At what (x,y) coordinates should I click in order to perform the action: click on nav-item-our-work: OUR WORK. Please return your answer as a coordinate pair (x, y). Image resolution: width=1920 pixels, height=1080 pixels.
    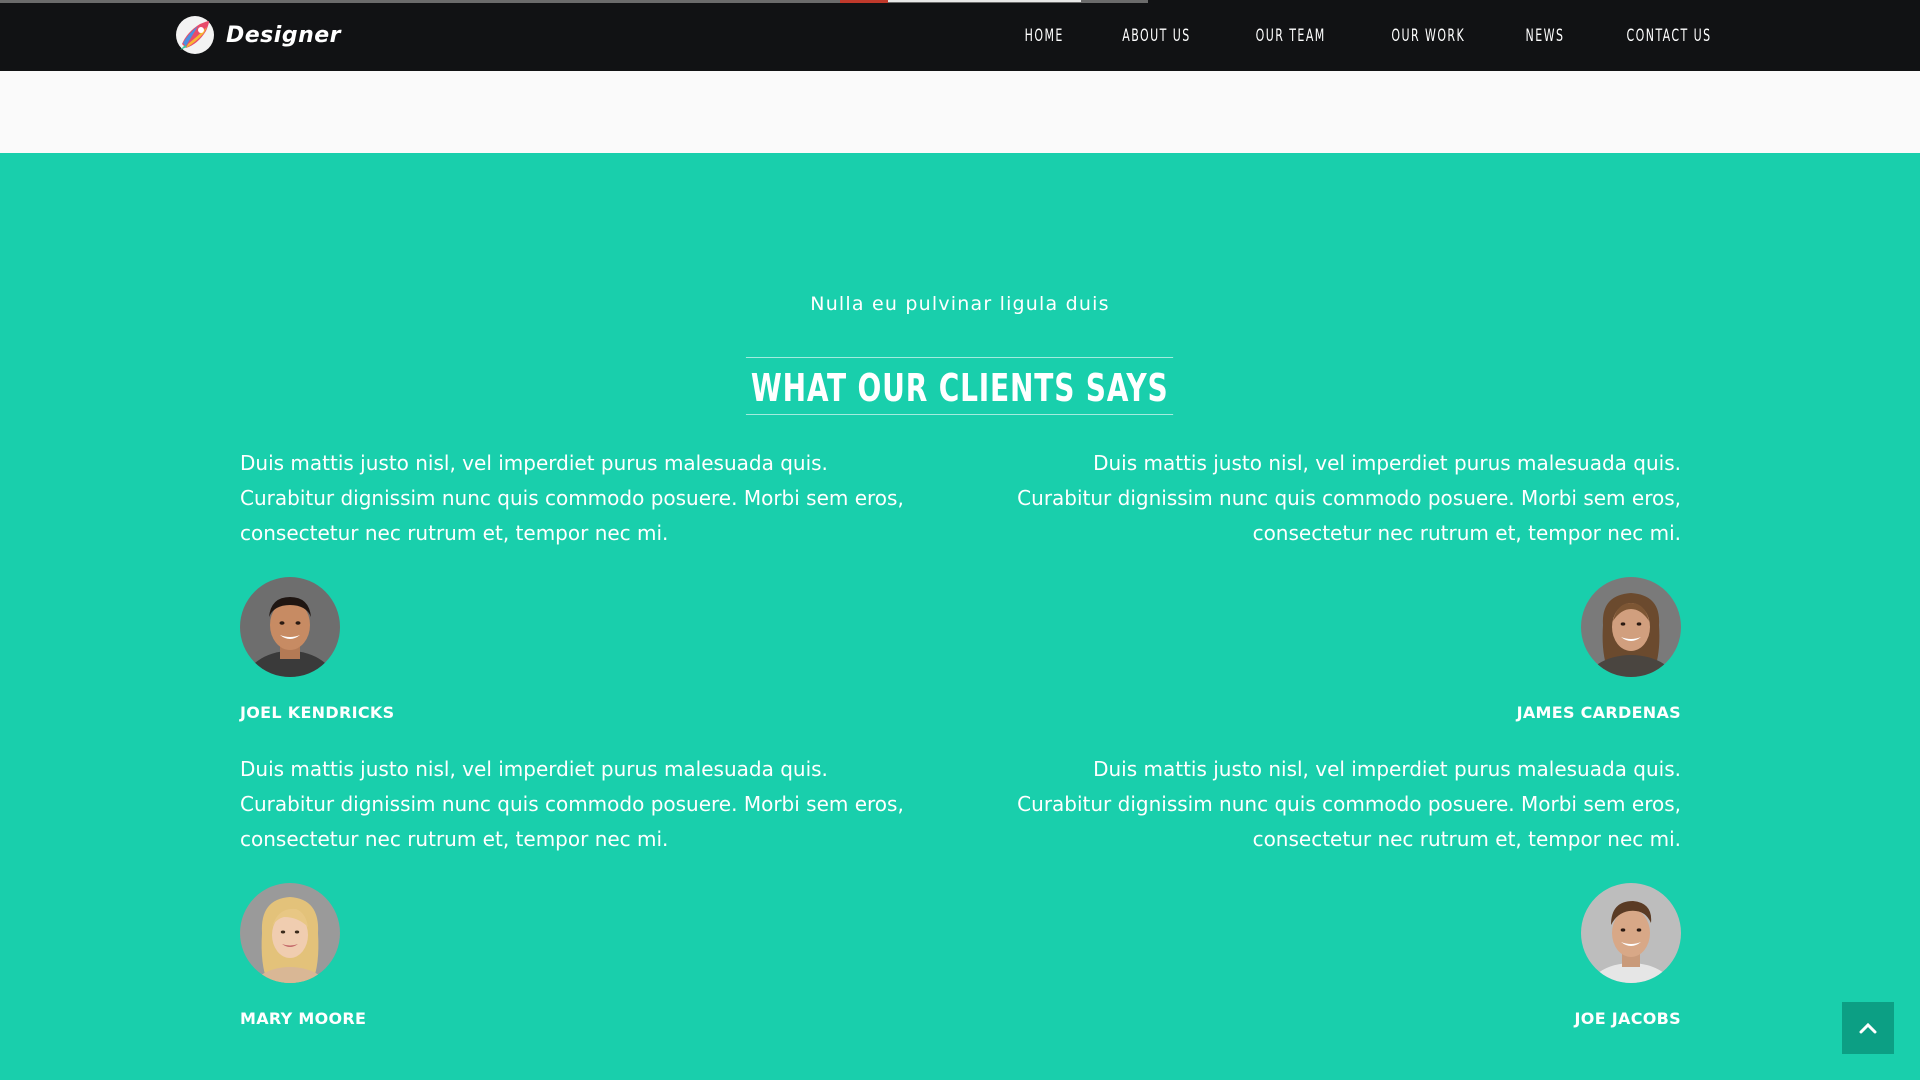
    Looking at the image, I should click on (1428, 36).